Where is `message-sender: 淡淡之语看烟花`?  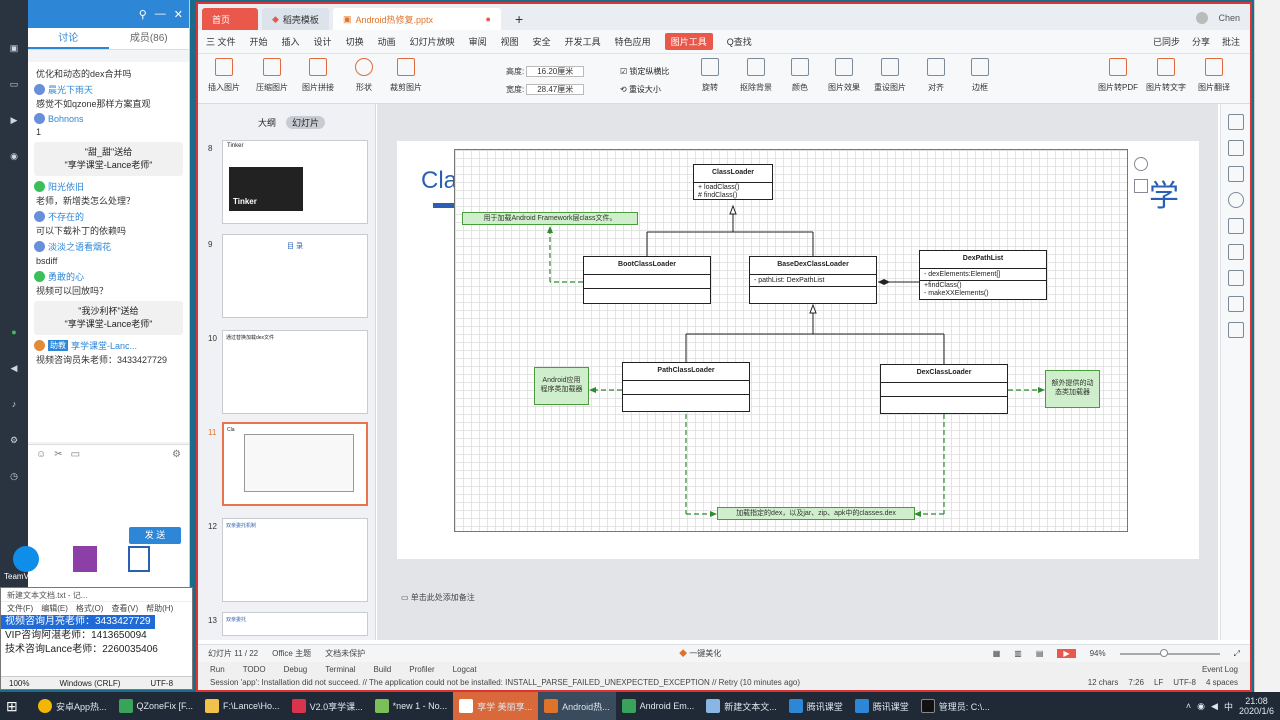
message-sender: 淡淡之语看烟花 is located at coordinates (108, 246).